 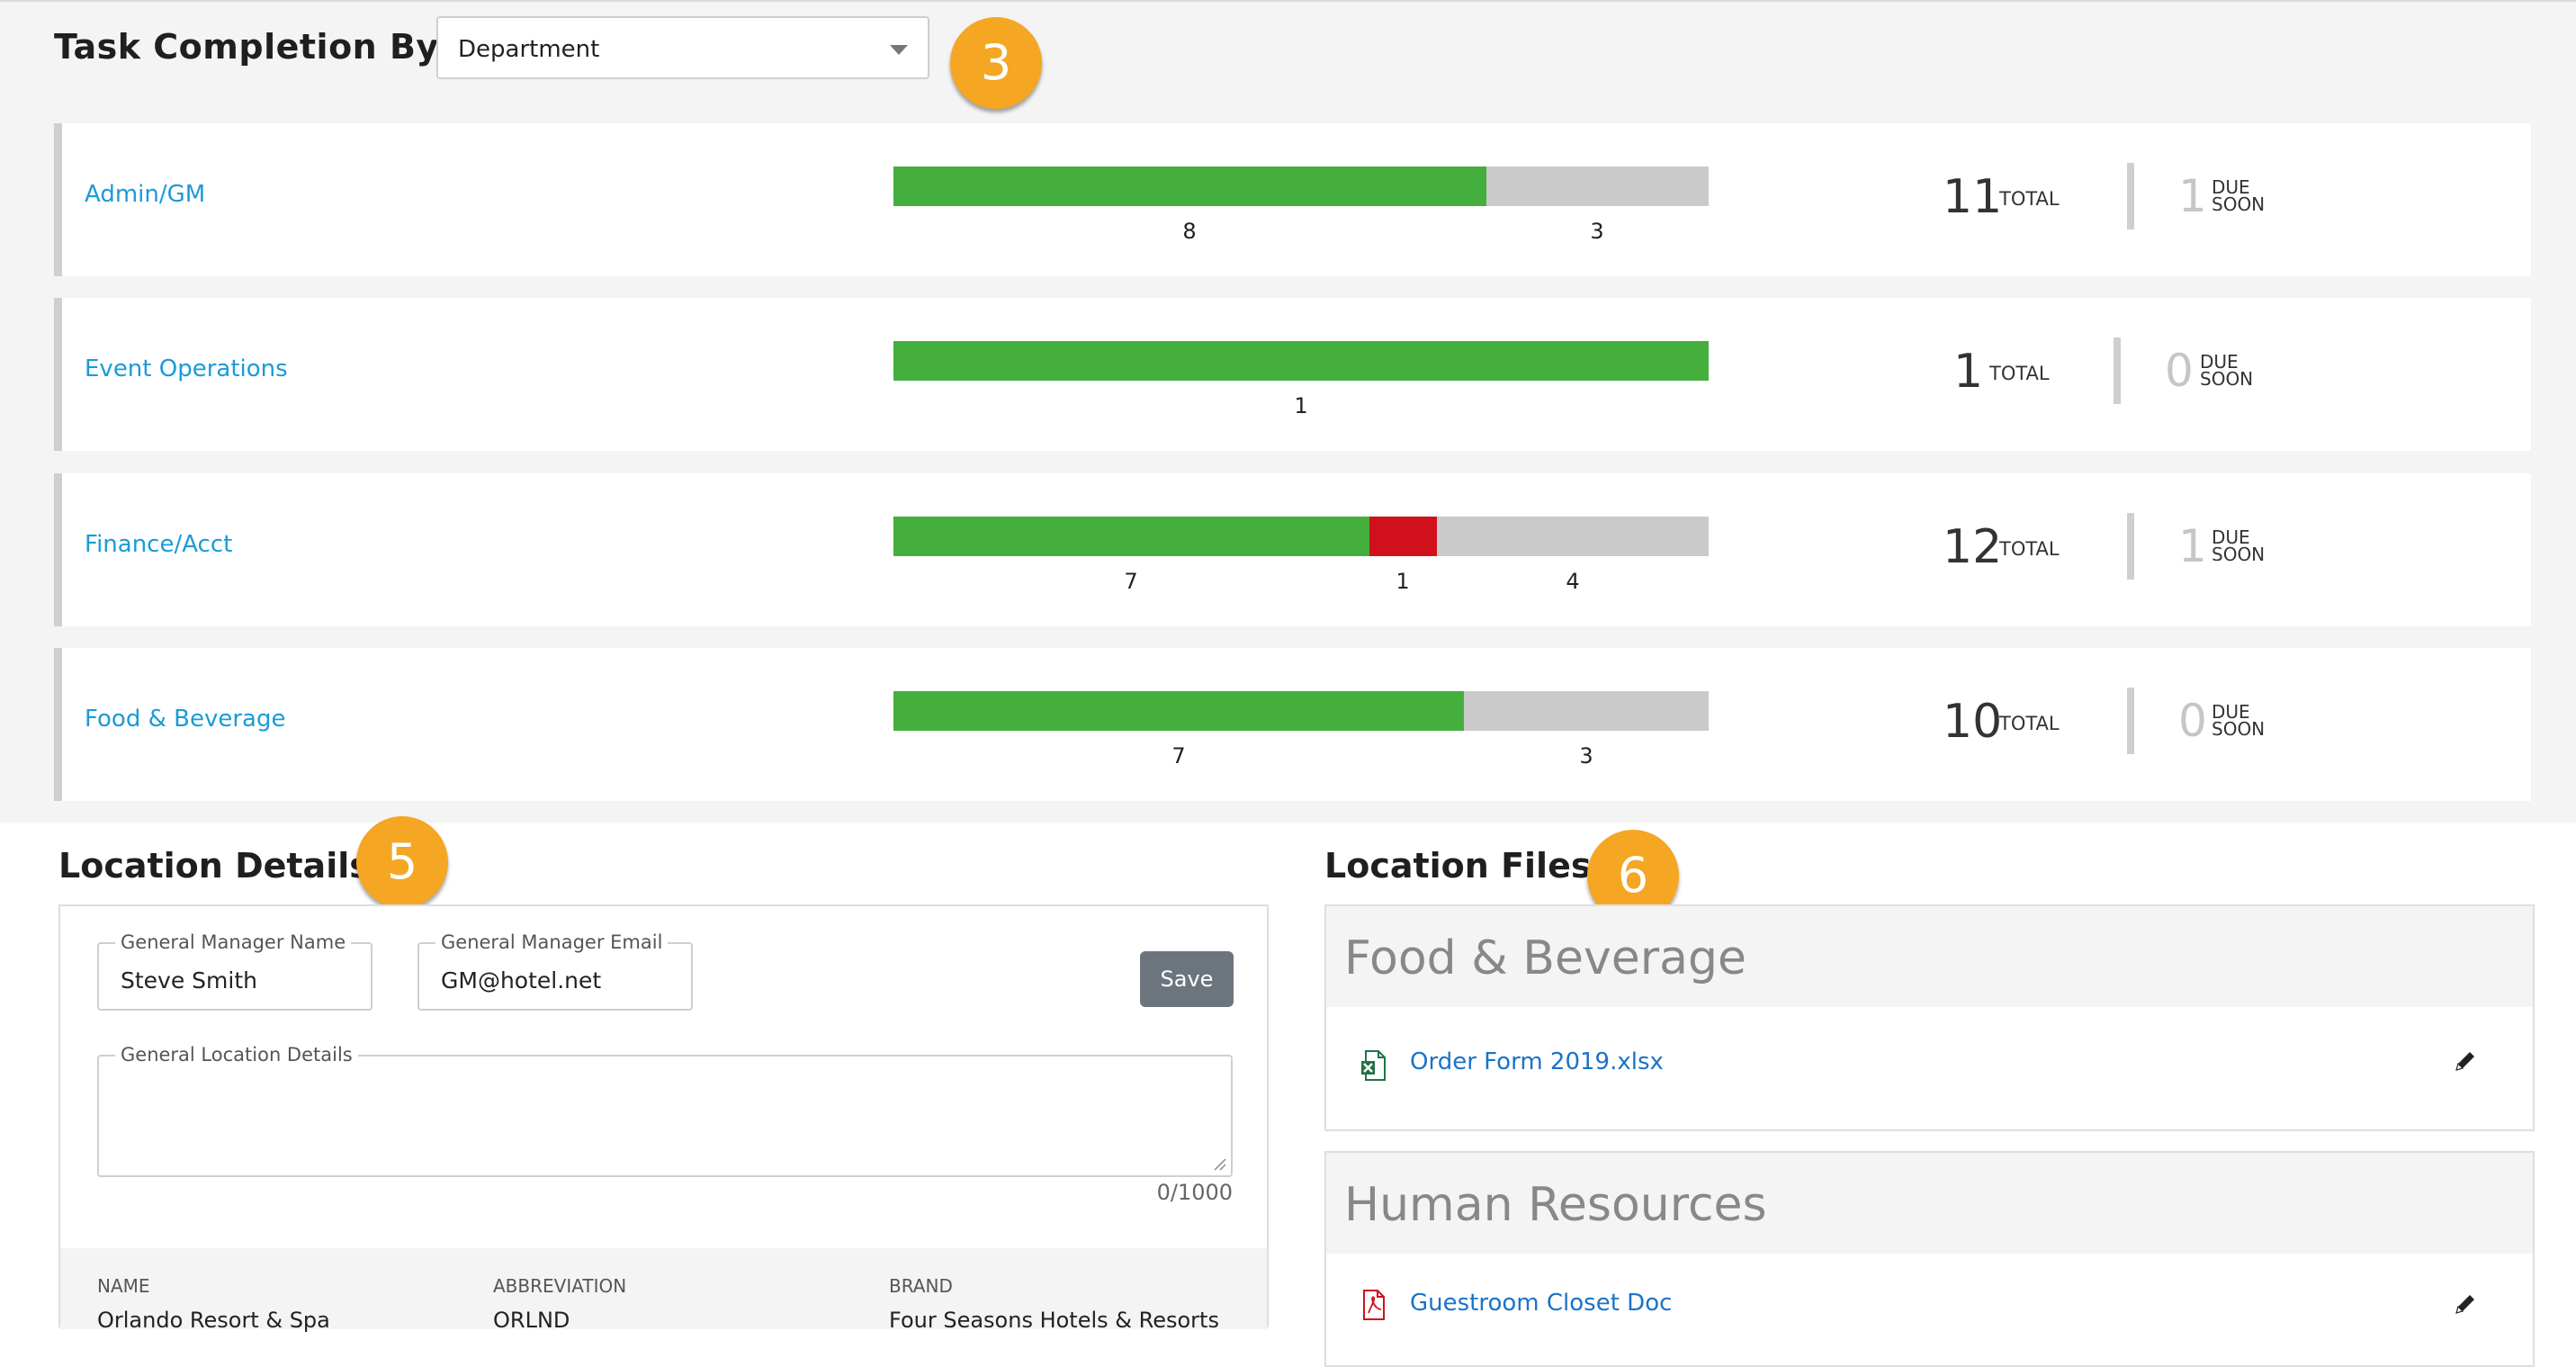 What do you see at coordinates (1537, 1061) in the screenshot?
I see `file-link: Order Form 2019.xlsx` at bounding box center [1537, 1061].